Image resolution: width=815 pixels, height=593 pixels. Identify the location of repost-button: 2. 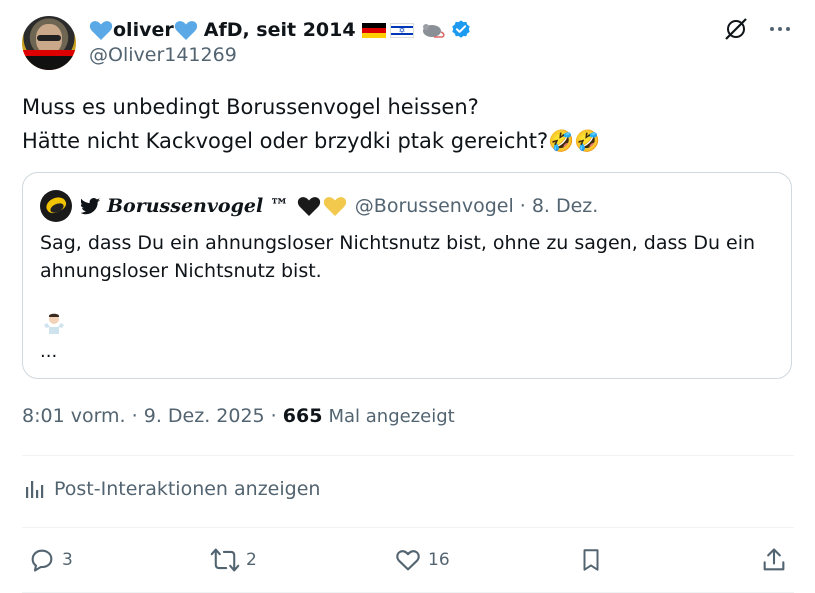
(233, 560).